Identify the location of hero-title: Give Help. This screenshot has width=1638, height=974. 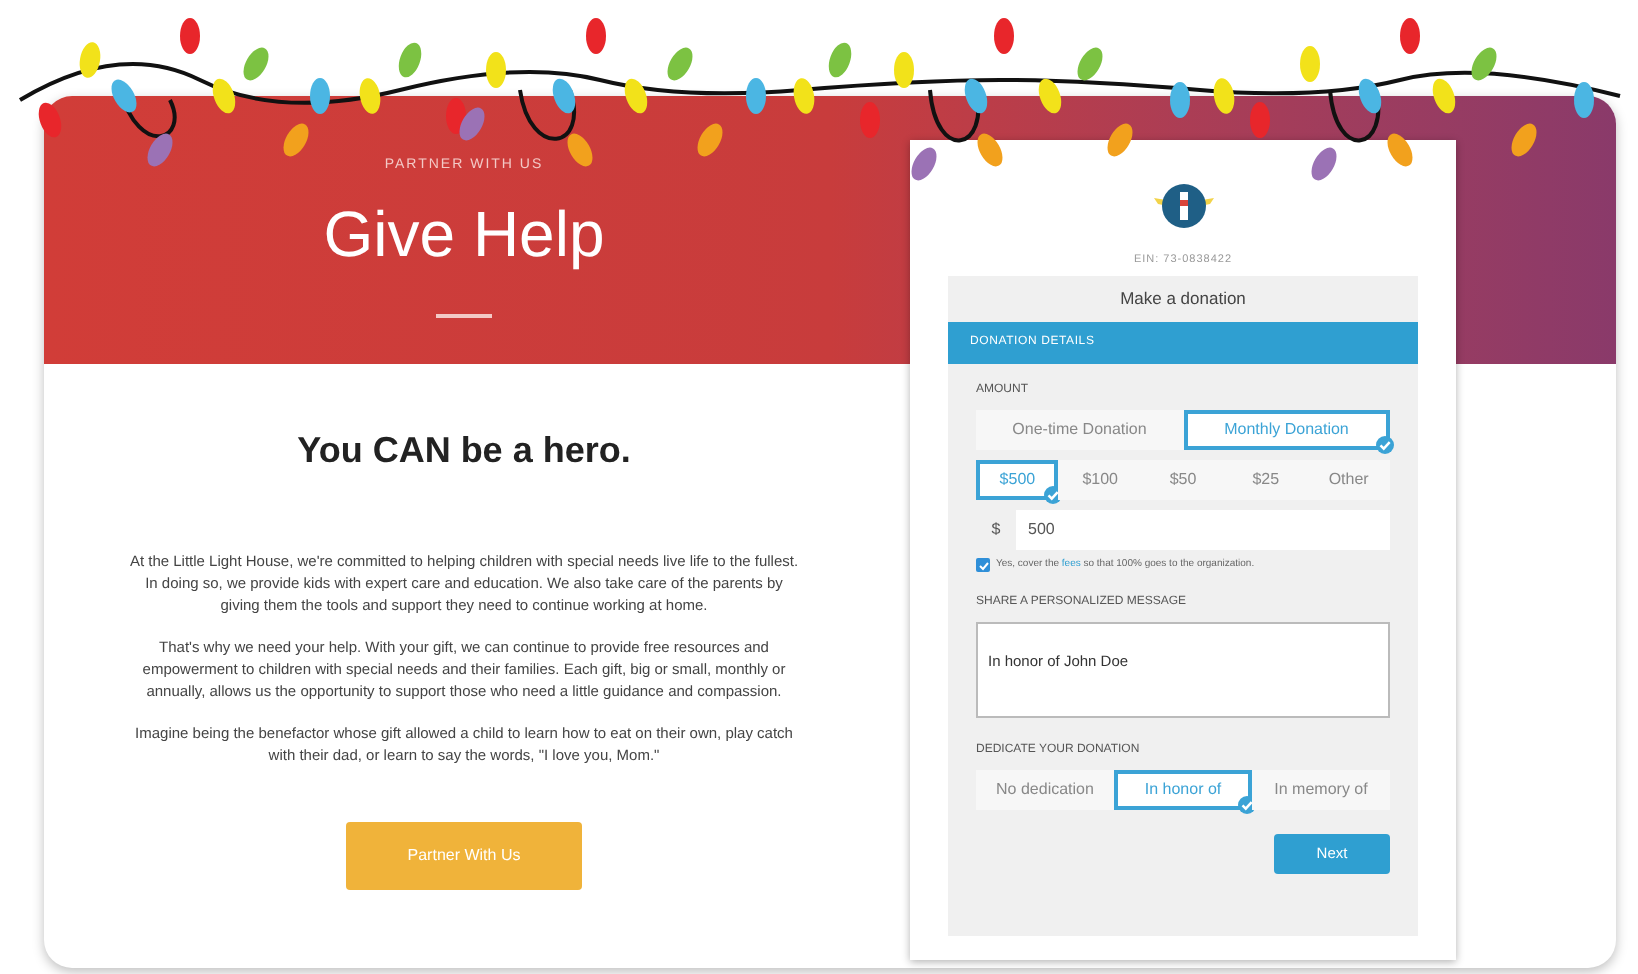
(464, 234).